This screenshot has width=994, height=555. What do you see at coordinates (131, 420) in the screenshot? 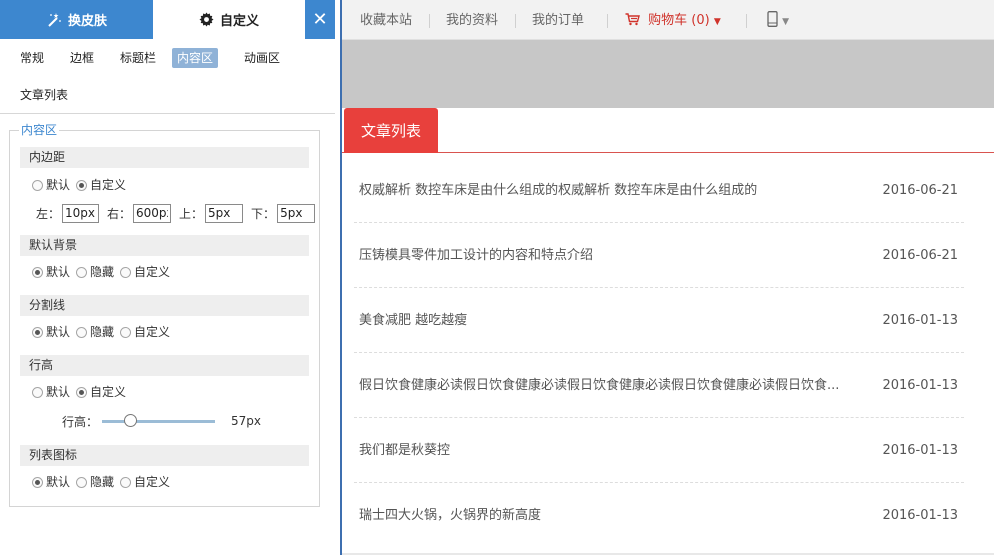
I see `line-height-slider-handle` at bounding box center [131, 420].